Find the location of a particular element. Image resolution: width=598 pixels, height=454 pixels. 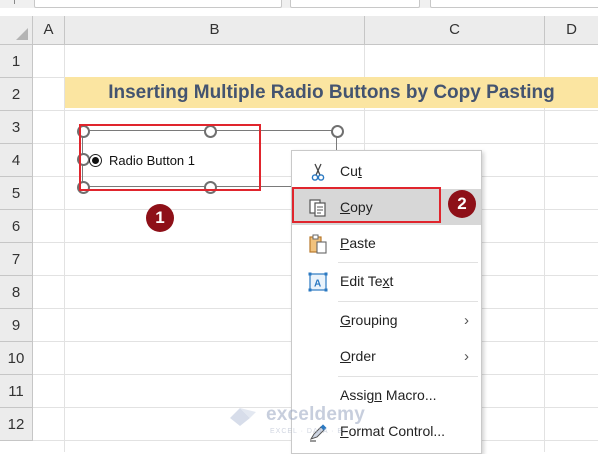

step-badge-2: 2 is located at coordinates (462, 204).